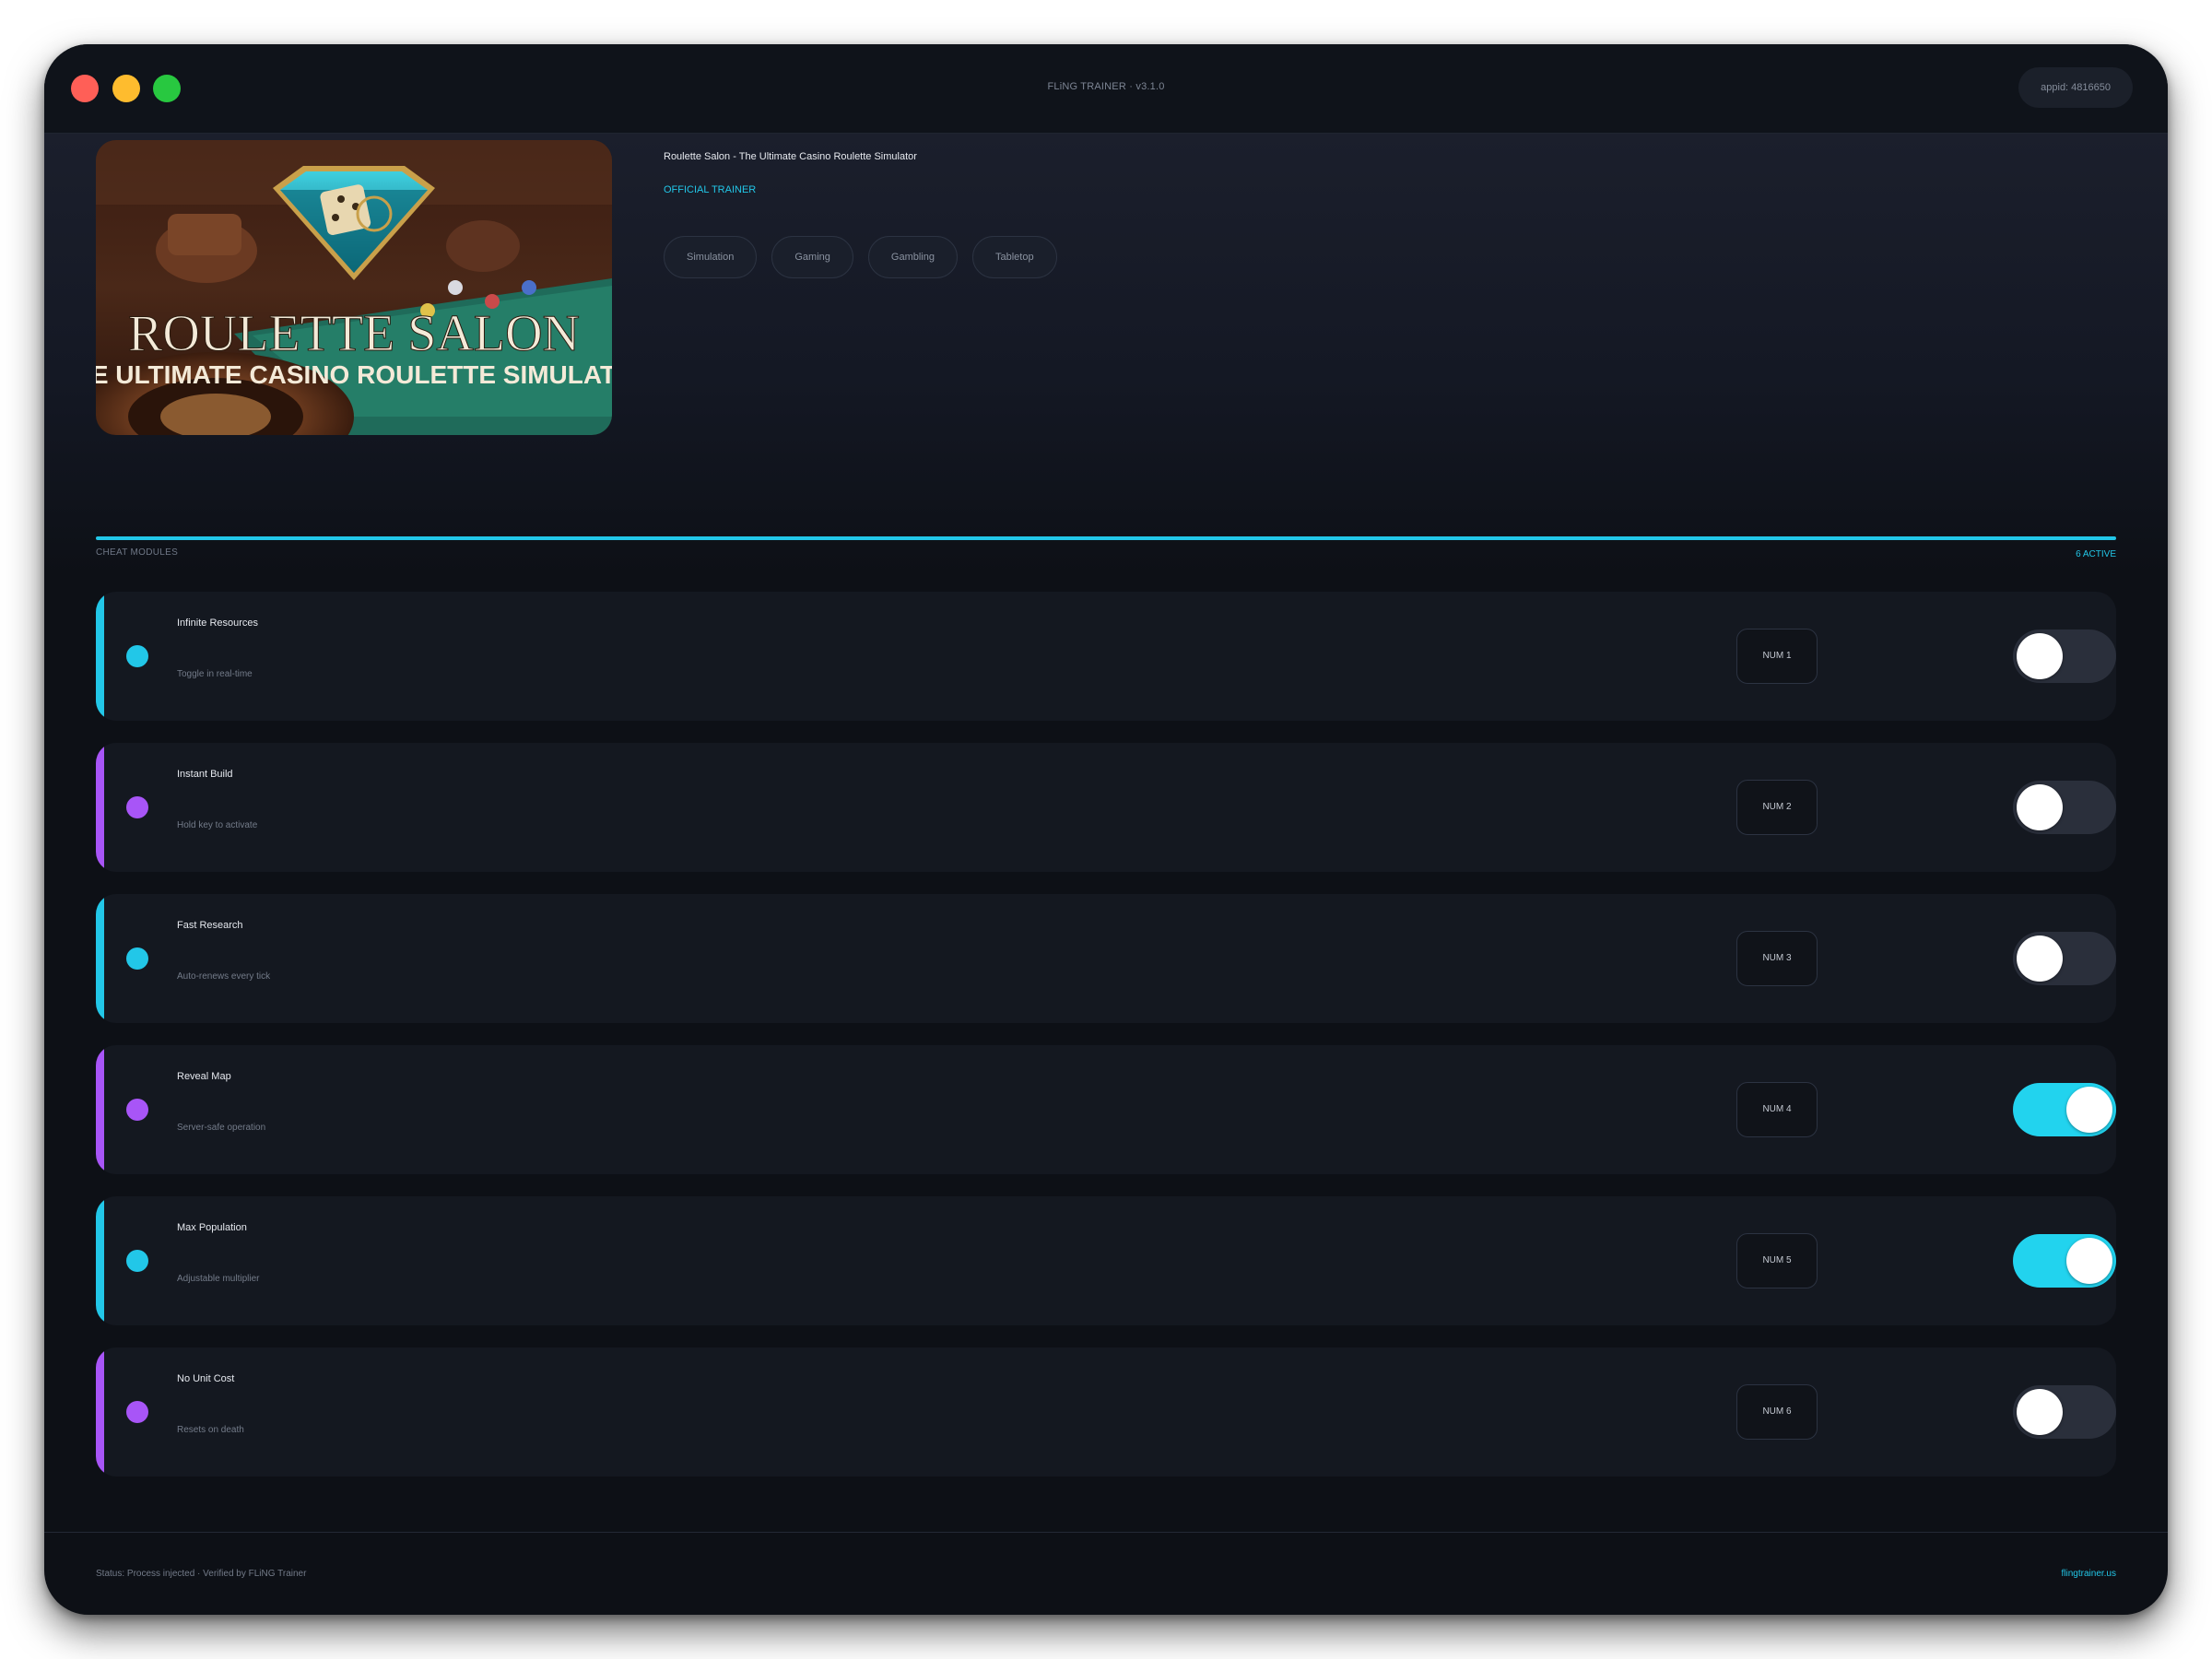 This screenshot has width=2212, height=1659. Describe the element at coordinates (711, 257) in the screenshot. I see `tag-simulation: Simulation` at that location.